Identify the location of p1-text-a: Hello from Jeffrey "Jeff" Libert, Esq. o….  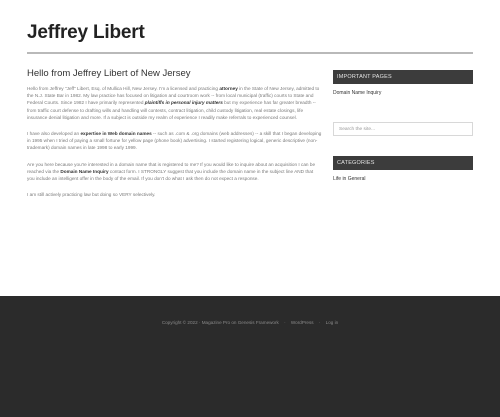
(123, 88).